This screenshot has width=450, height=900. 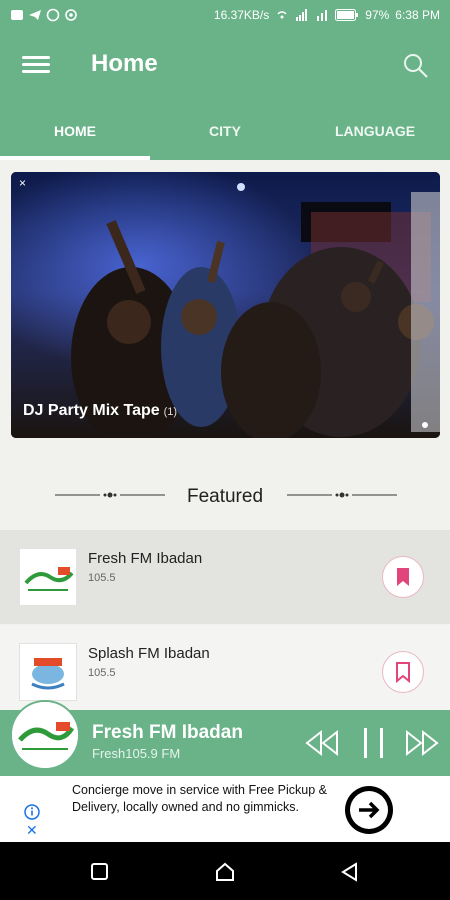 I want to click on telegram-icon, so click(x=35, y=15).